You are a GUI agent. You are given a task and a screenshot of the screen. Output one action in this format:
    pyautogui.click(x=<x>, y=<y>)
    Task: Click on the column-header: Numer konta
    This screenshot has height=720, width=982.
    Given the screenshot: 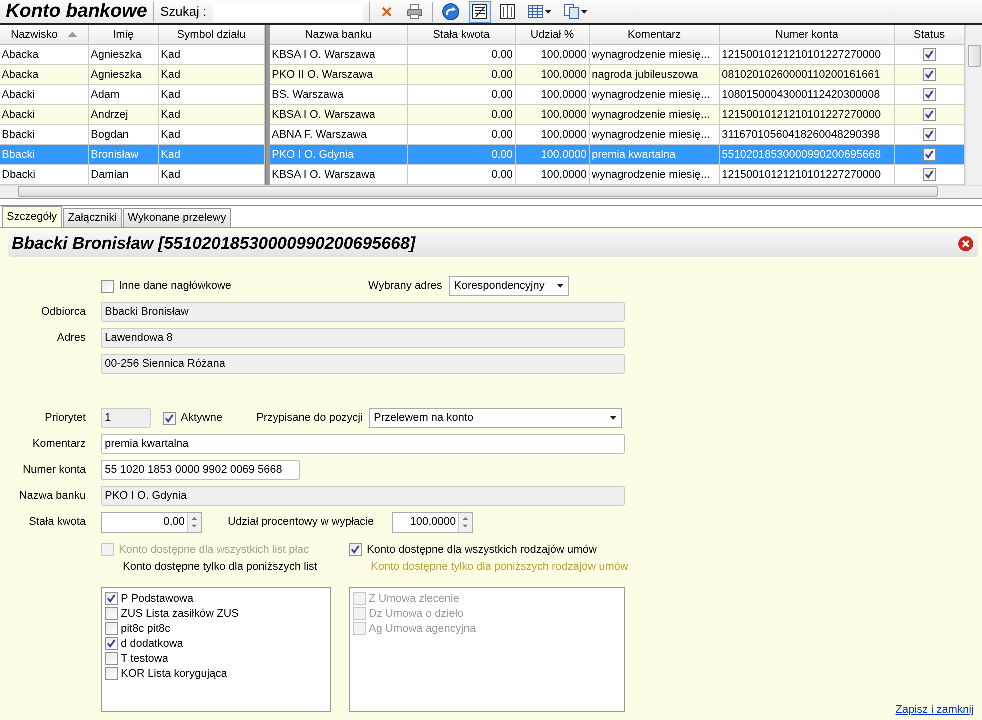 What is the action you would take?
    pyautogui.click(x=807, y=35)
    